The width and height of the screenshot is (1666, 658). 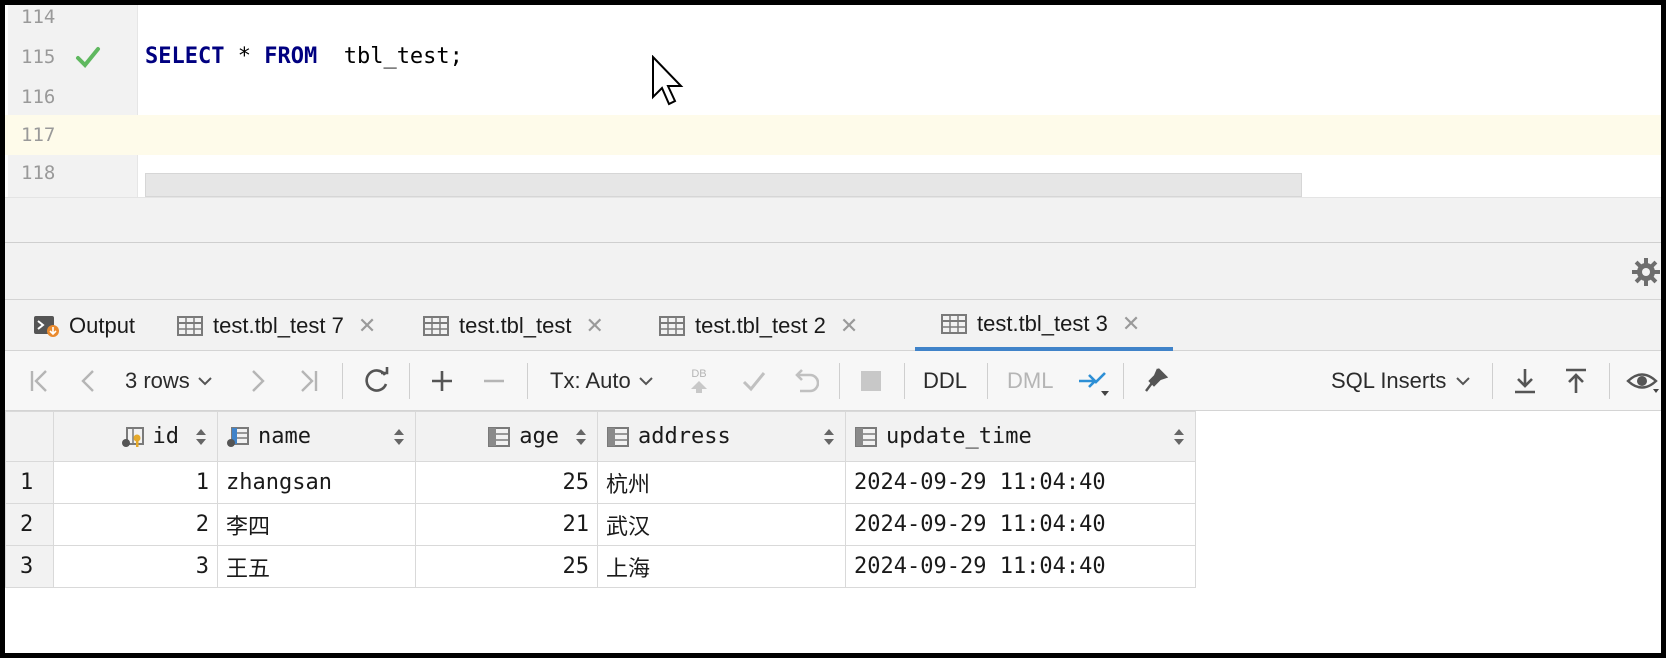 What do you see at coordinates (29, 436) in the screenshot?
I see `row-number-header` at bounding box center [29, 436].